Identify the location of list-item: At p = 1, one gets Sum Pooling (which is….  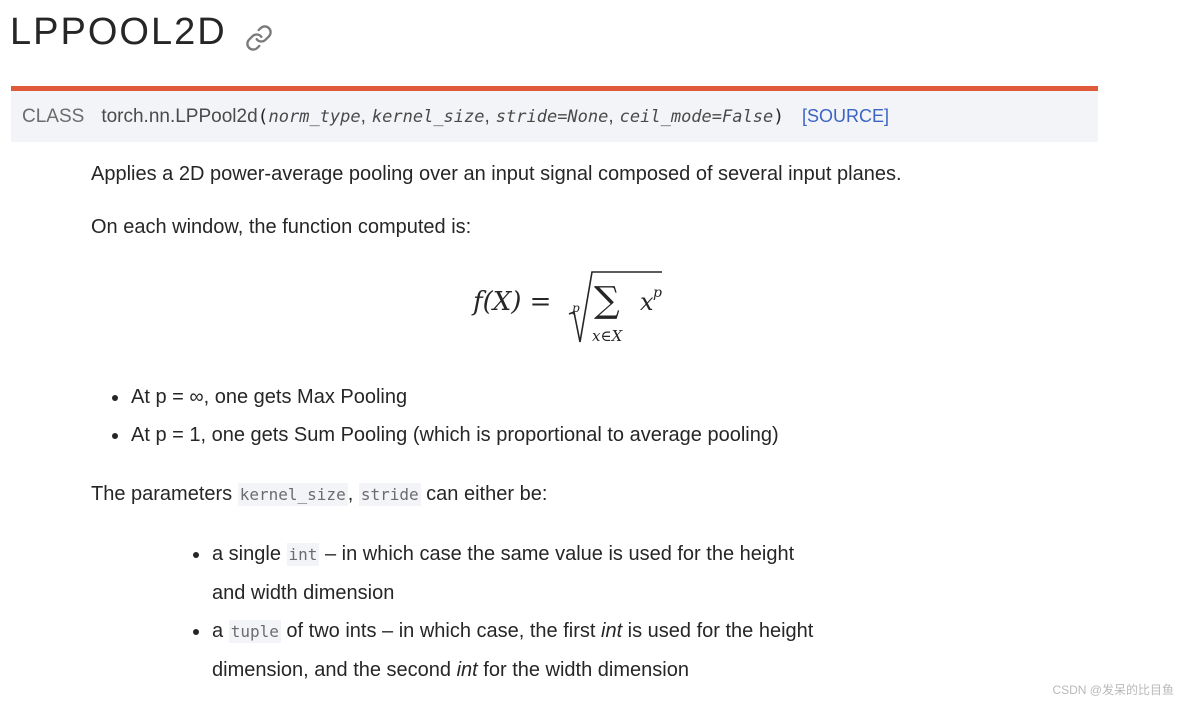
(445, 435).